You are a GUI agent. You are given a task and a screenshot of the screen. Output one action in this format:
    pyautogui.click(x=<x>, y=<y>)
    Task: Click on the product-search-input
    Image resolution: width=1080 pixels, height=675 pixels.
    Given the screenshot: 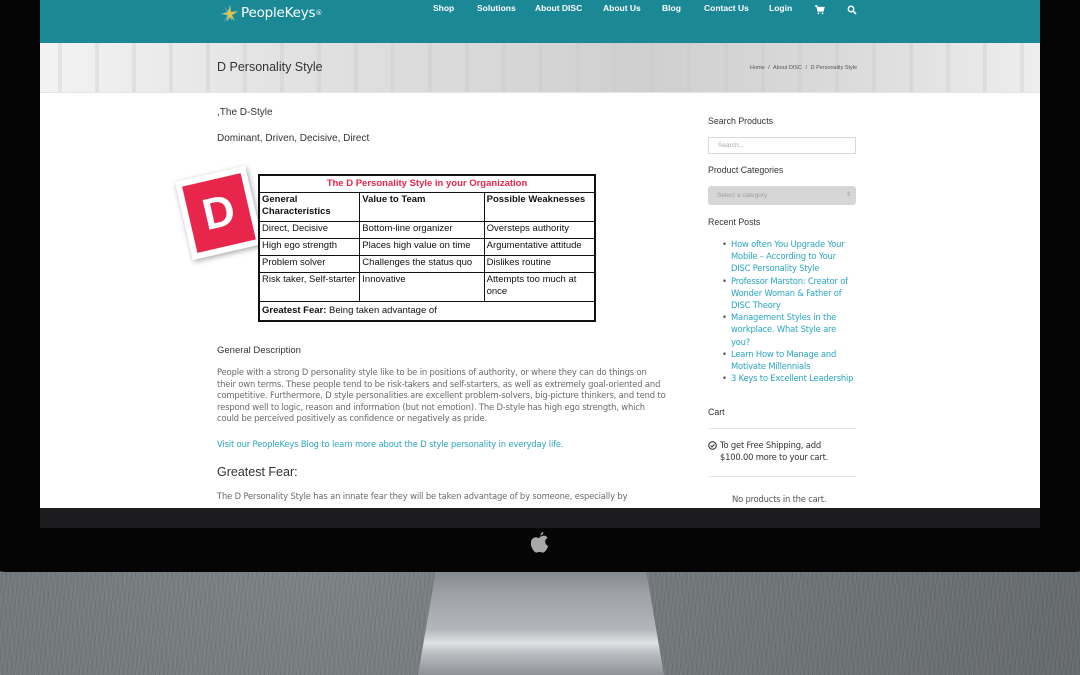 What is the action you would take?
    pyautogui.click(x=782, y=145)
    